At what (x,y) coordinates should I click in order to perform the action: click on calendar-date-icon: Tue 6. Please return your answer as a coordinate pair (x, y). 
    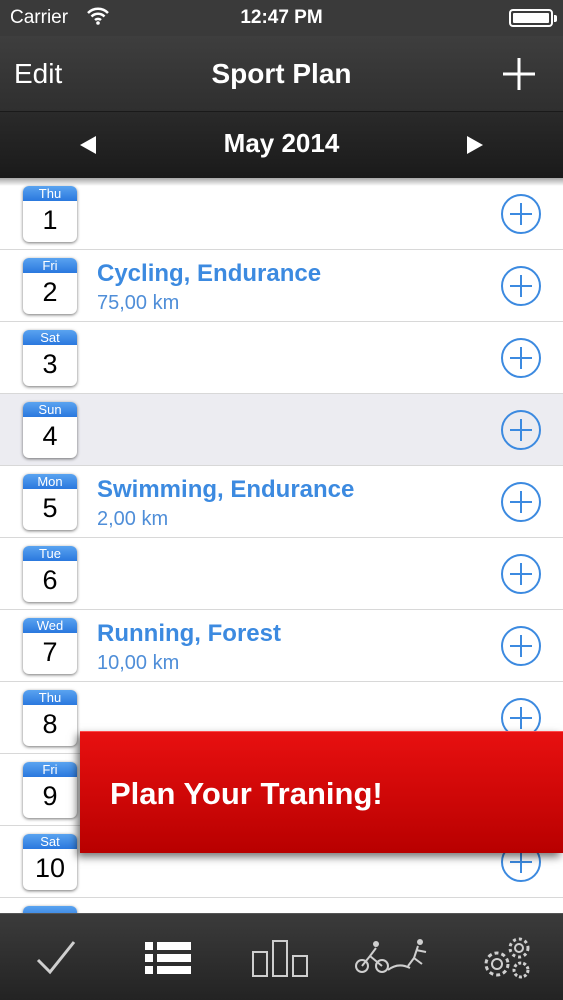
    Looking at the image, I should click on (50, 574).